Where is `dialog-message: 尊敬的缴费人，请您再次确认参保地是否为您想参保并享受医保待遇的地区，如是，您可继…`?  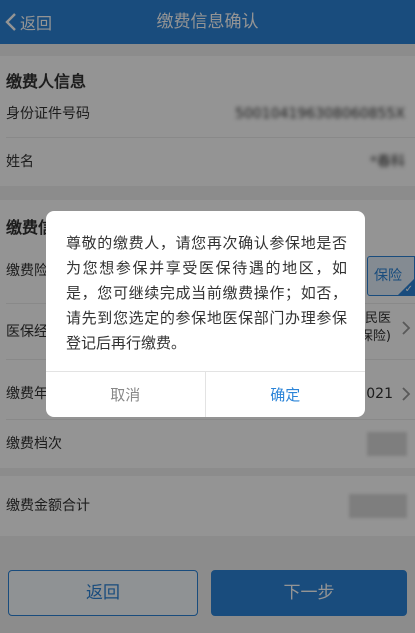
dialog-message: 尊敬的缴费人，请您再次确认参保地是否为您想参保并享受医保待遇的地区，如是，您可继… is located at coordinates (206, 293).